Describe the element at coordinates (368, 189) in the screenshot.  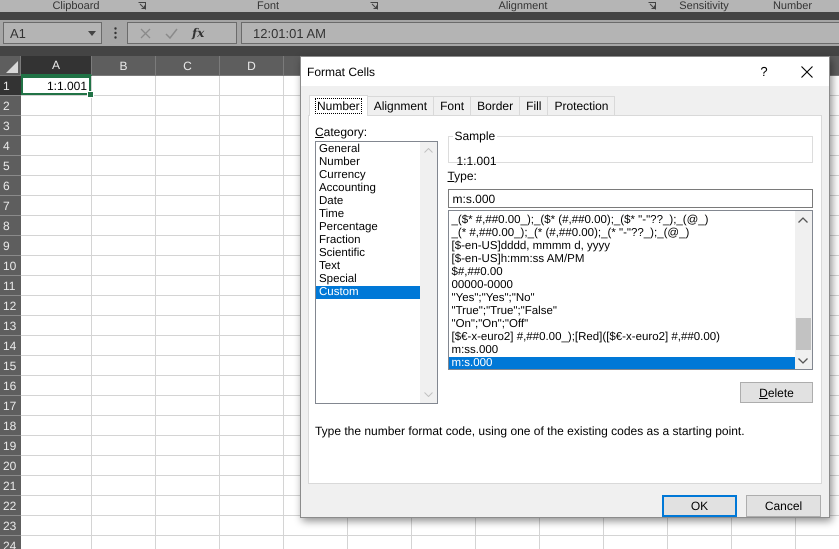
I see `category-item: Accounting` at that location.